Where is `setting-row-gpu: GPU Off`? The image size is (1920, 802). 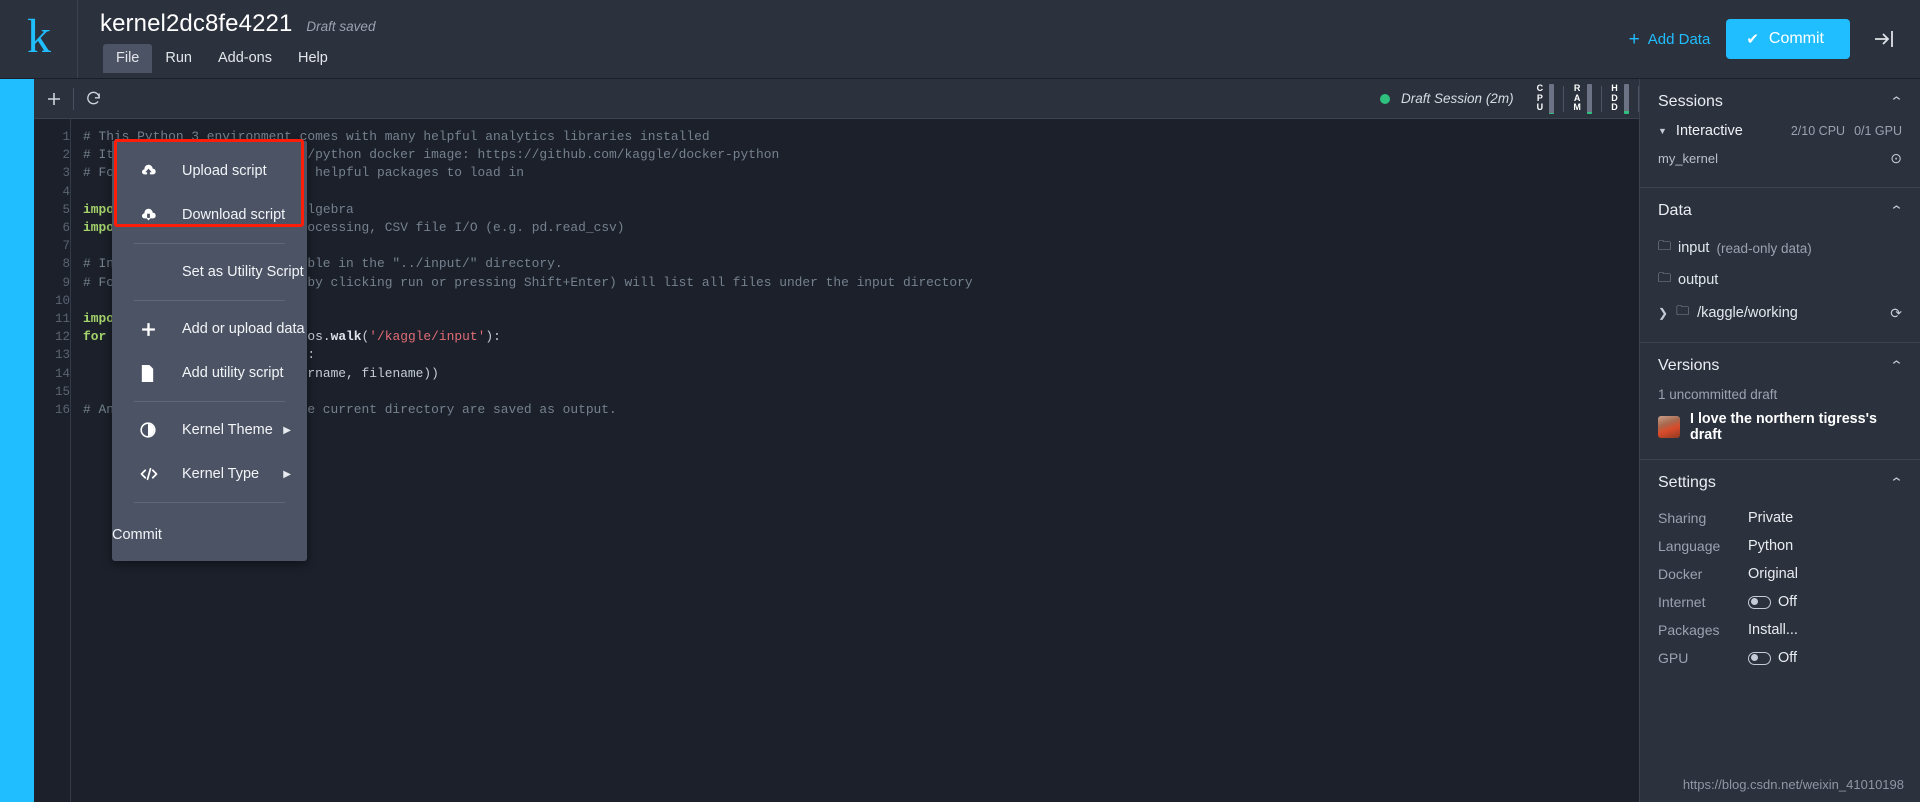 setting-row-gpu: GPU Off is located at coordinates (1780, 658).